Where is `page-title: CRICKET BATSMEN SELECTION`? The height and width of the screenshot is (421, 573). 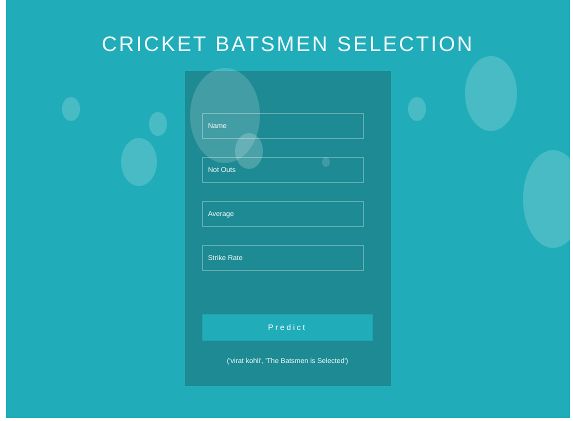
page-title: CRICKET BATSMEN SELECTION is located at coordinates (288, 45).